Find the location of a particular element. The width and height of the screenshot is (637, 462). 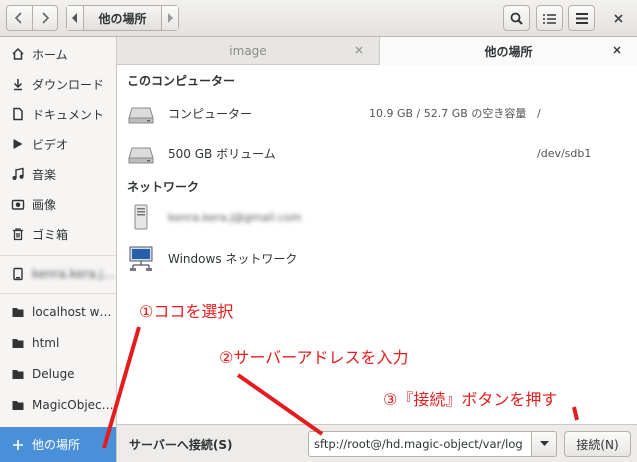

sidebar-item-trash: ゴミ箱 is located at coordinates (58, 234).